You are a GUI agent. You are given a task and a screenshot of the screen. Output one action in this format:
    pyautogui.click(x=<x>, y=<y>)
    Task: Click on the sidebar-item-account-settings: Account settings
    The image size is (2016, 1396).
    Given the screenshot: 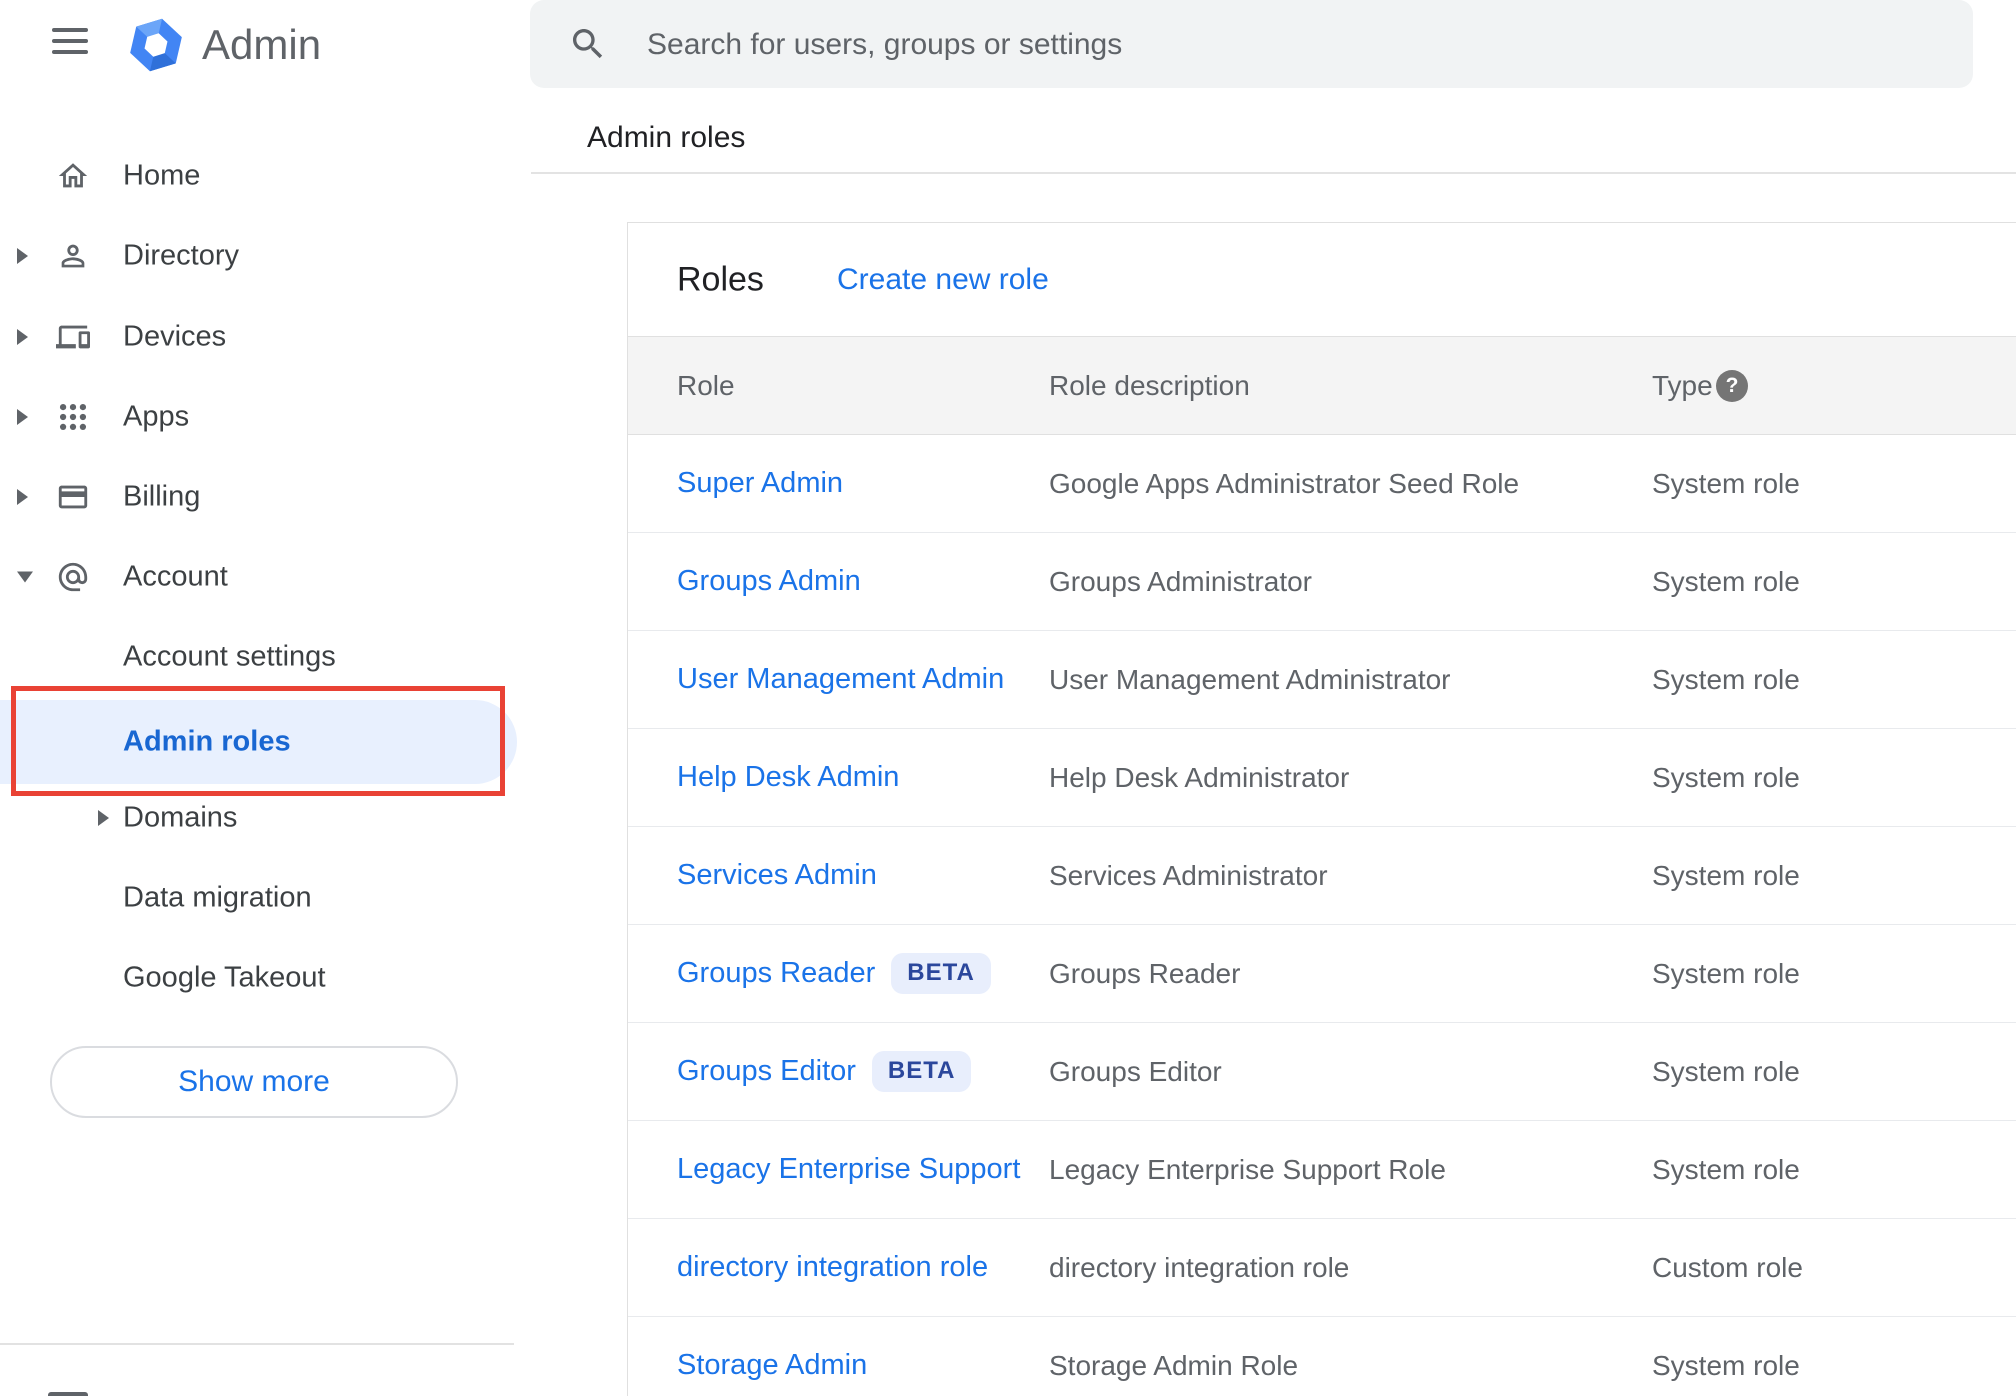 What is the action you would take?
    pyautogui.click(x=265, y=657)
    